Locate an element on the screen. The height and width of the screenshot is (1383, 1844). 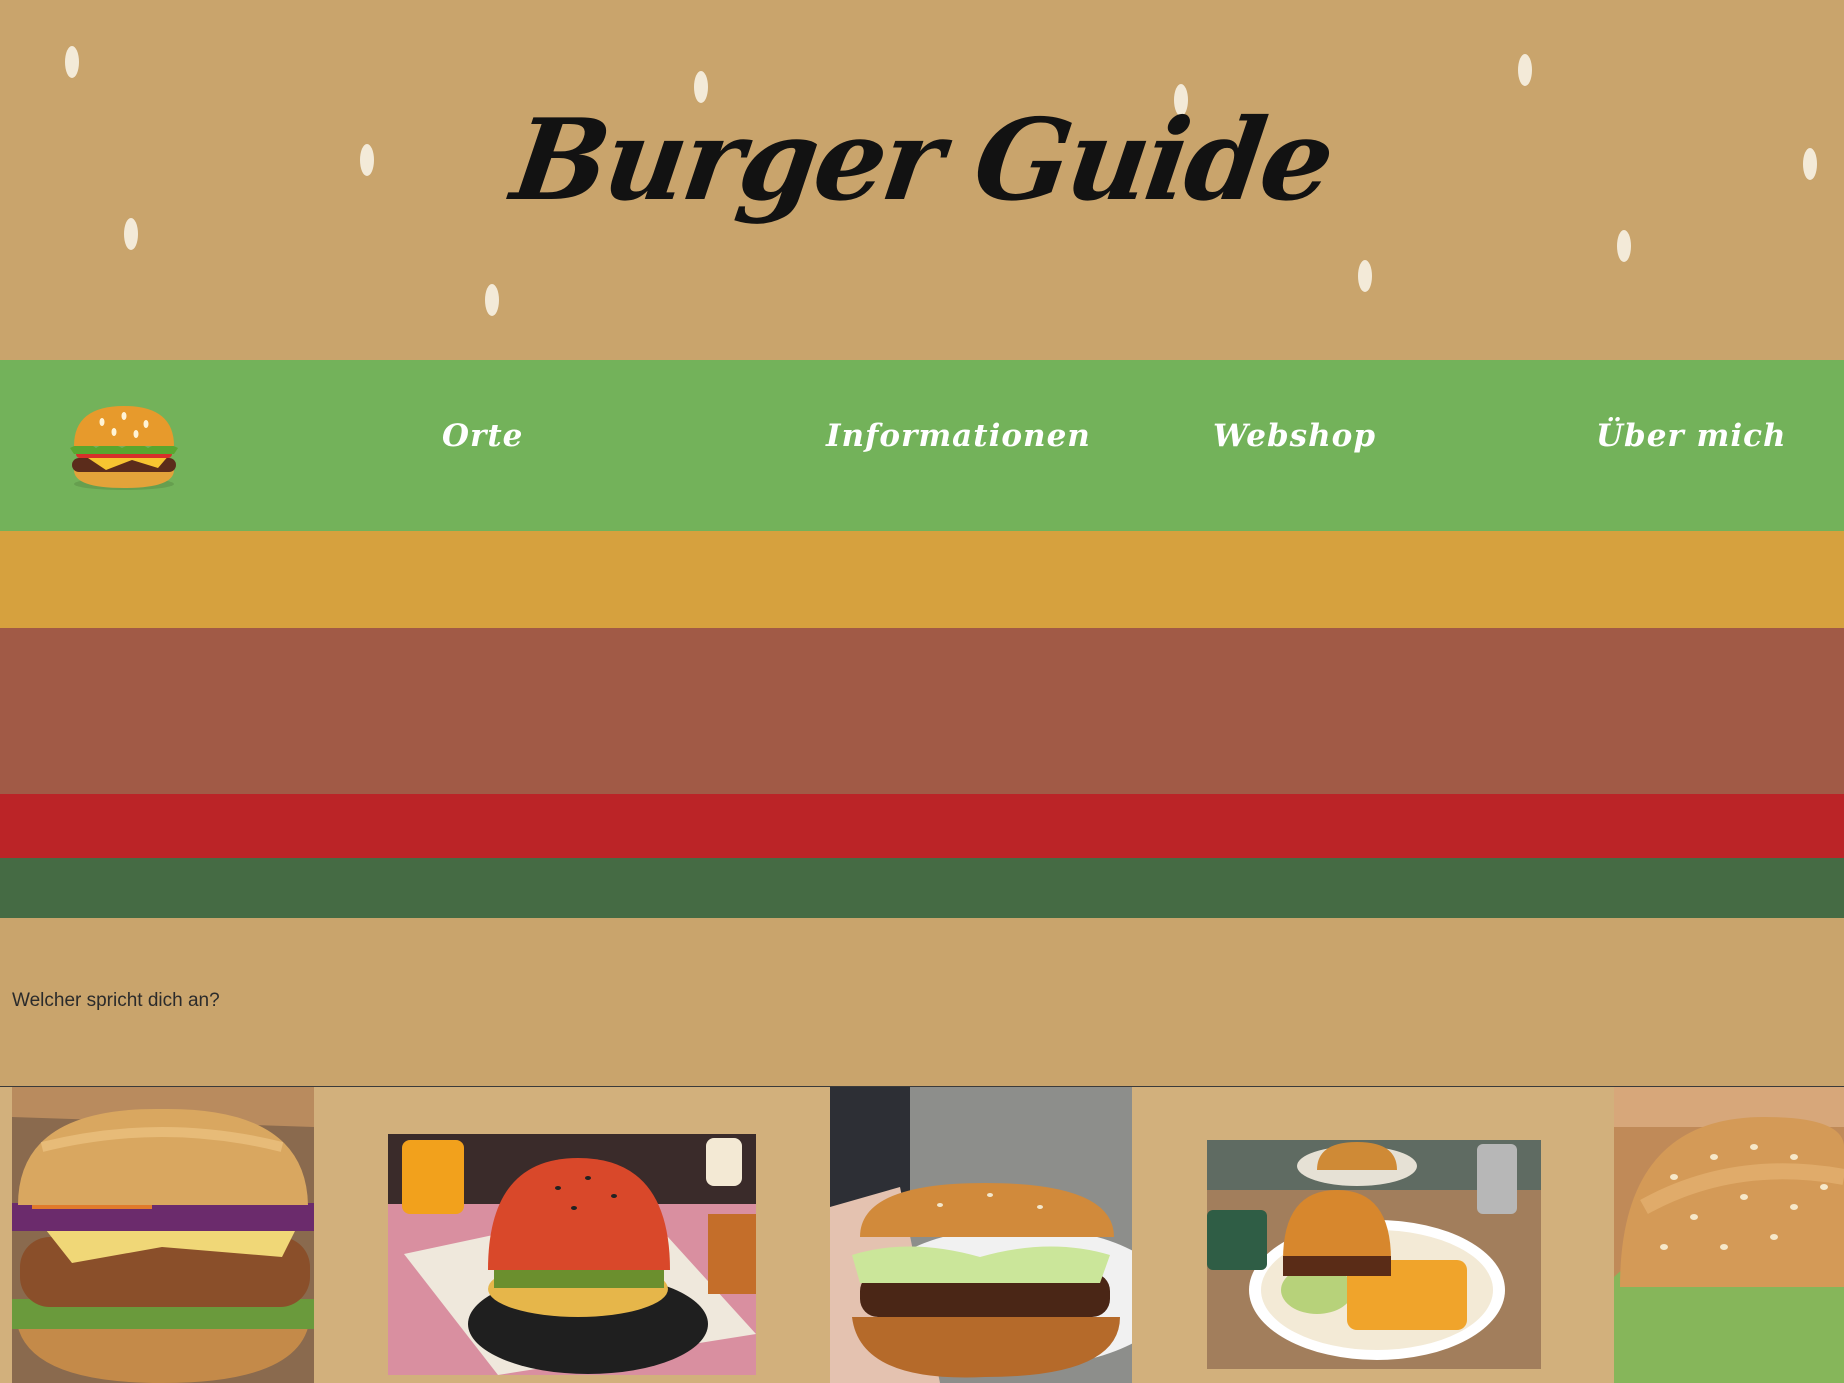
intro-section: Welcher spricht dich an? is located at coordinates (922, 1002).